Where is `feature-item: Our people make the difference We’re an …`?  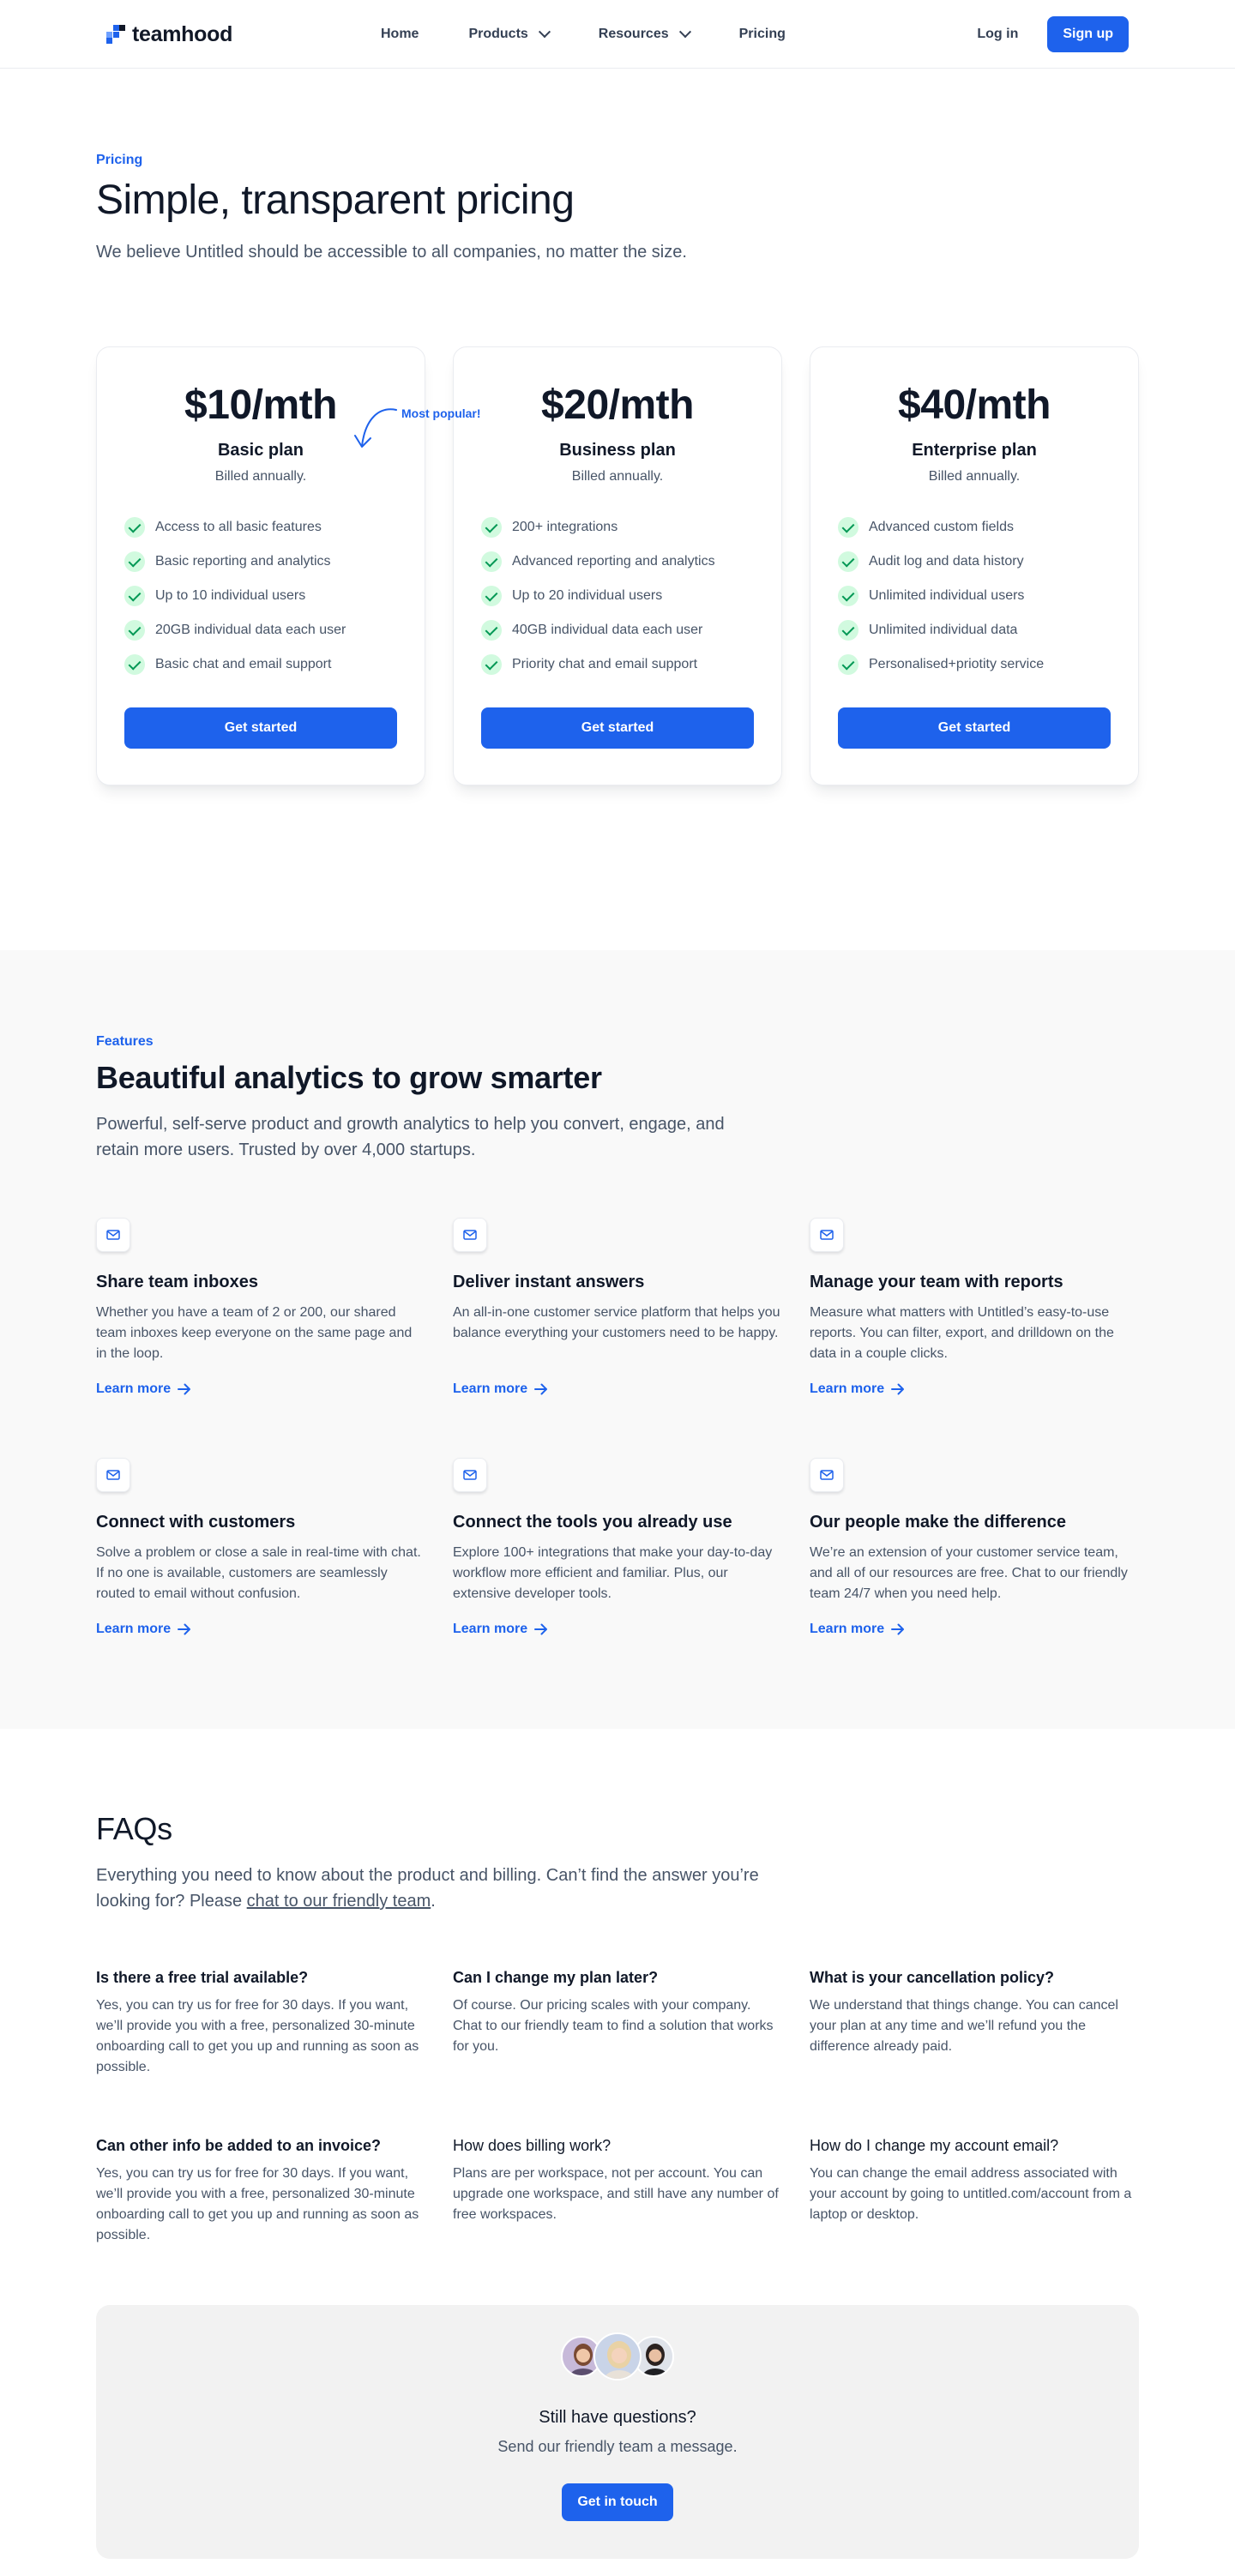 feature-item: Our people make the difference We’re an … is located at coordinates (974, 1550).